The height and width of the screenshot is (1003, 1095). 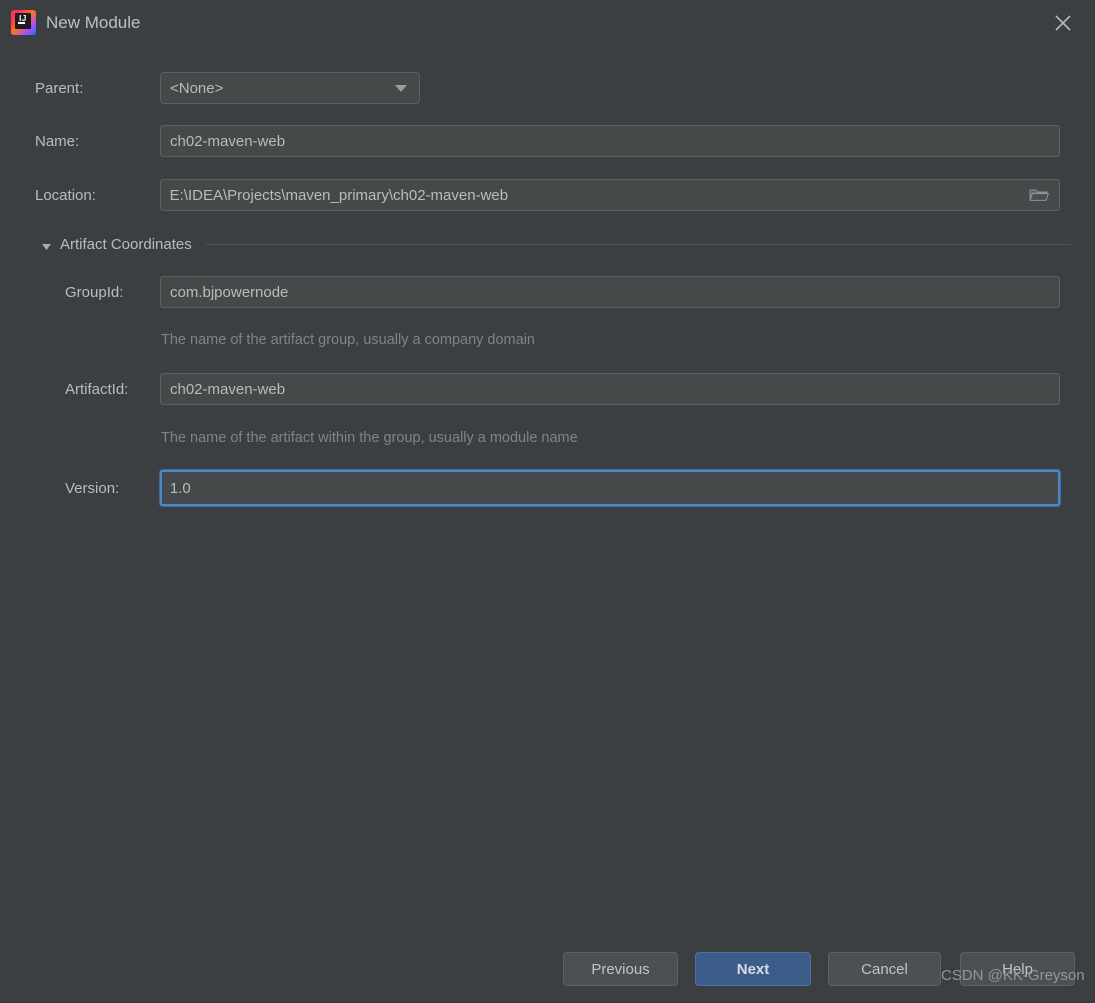 I want to click on folder-icon, so click(x=1039, y=195).